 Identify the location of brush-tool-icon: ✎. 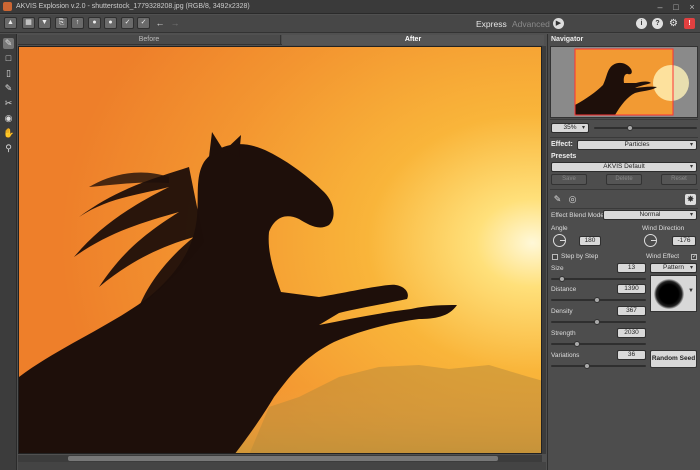
(8, 43).